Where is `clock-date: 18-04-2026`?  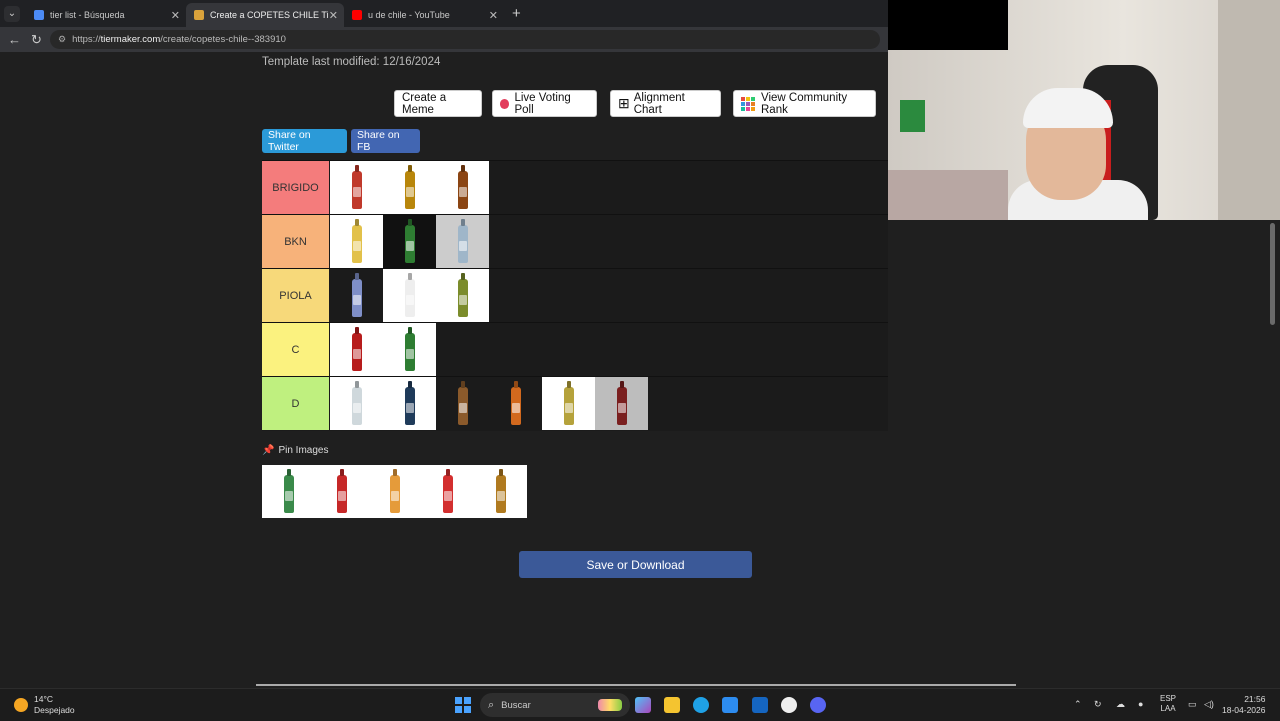
clock-date: 18-04-2026 is located at coordinates (1244, 710).